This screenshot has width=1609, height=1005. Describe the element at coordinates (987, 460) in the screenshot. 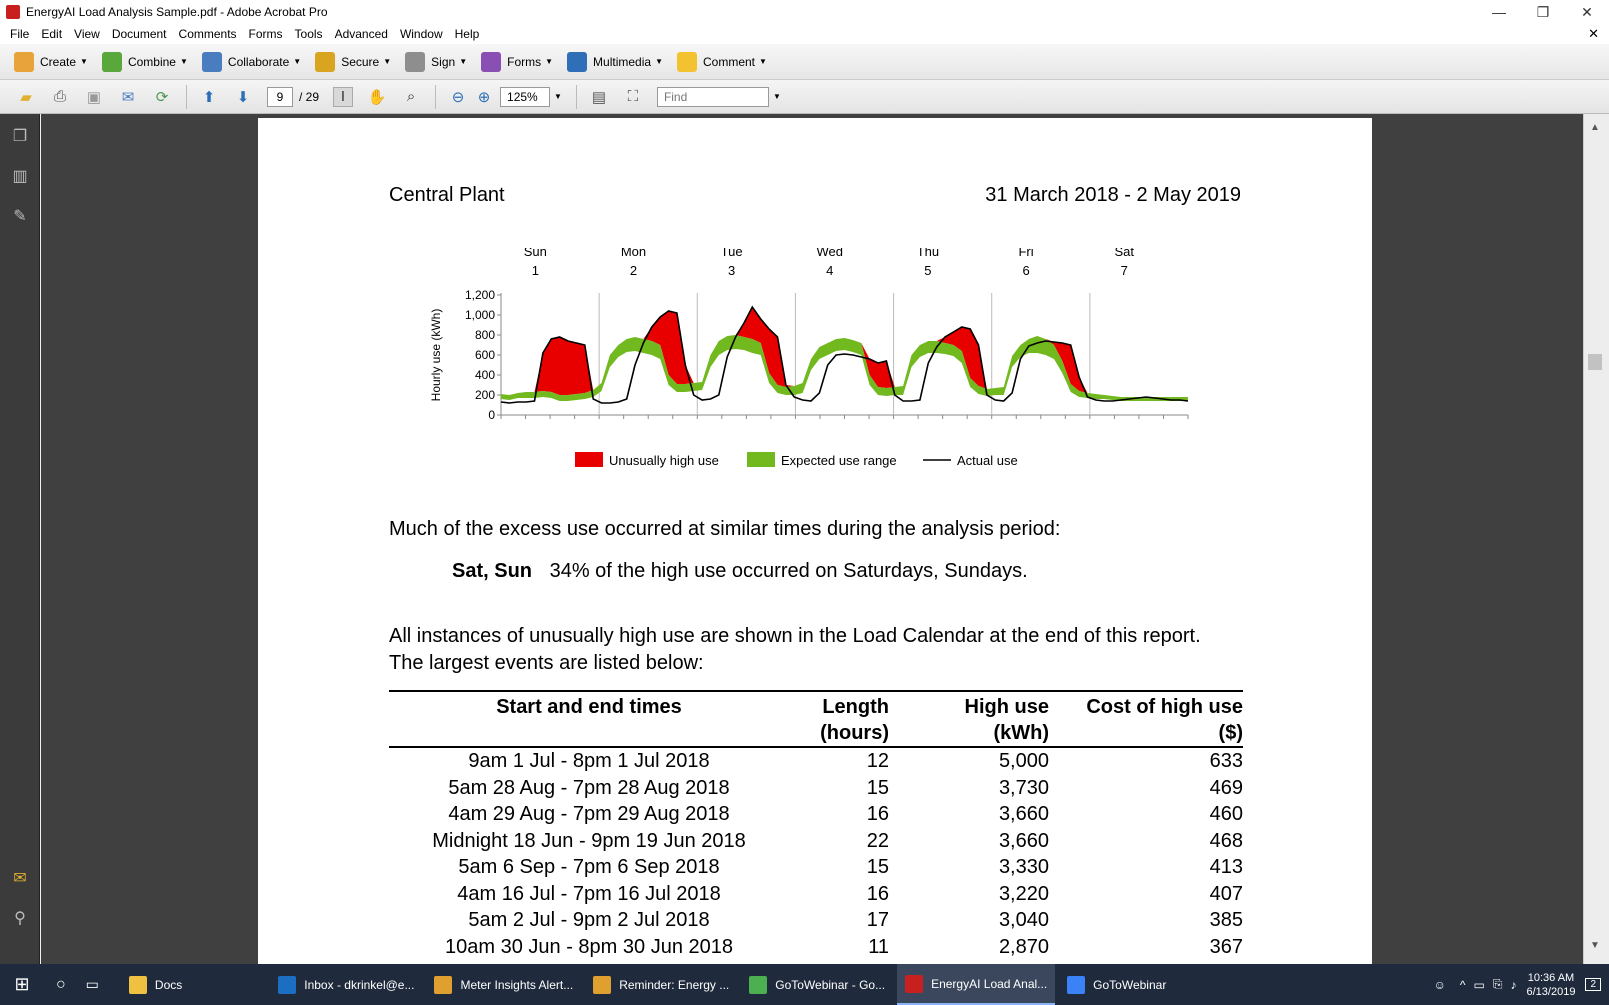

I see `legend-actual-label: Actual use` at that location.